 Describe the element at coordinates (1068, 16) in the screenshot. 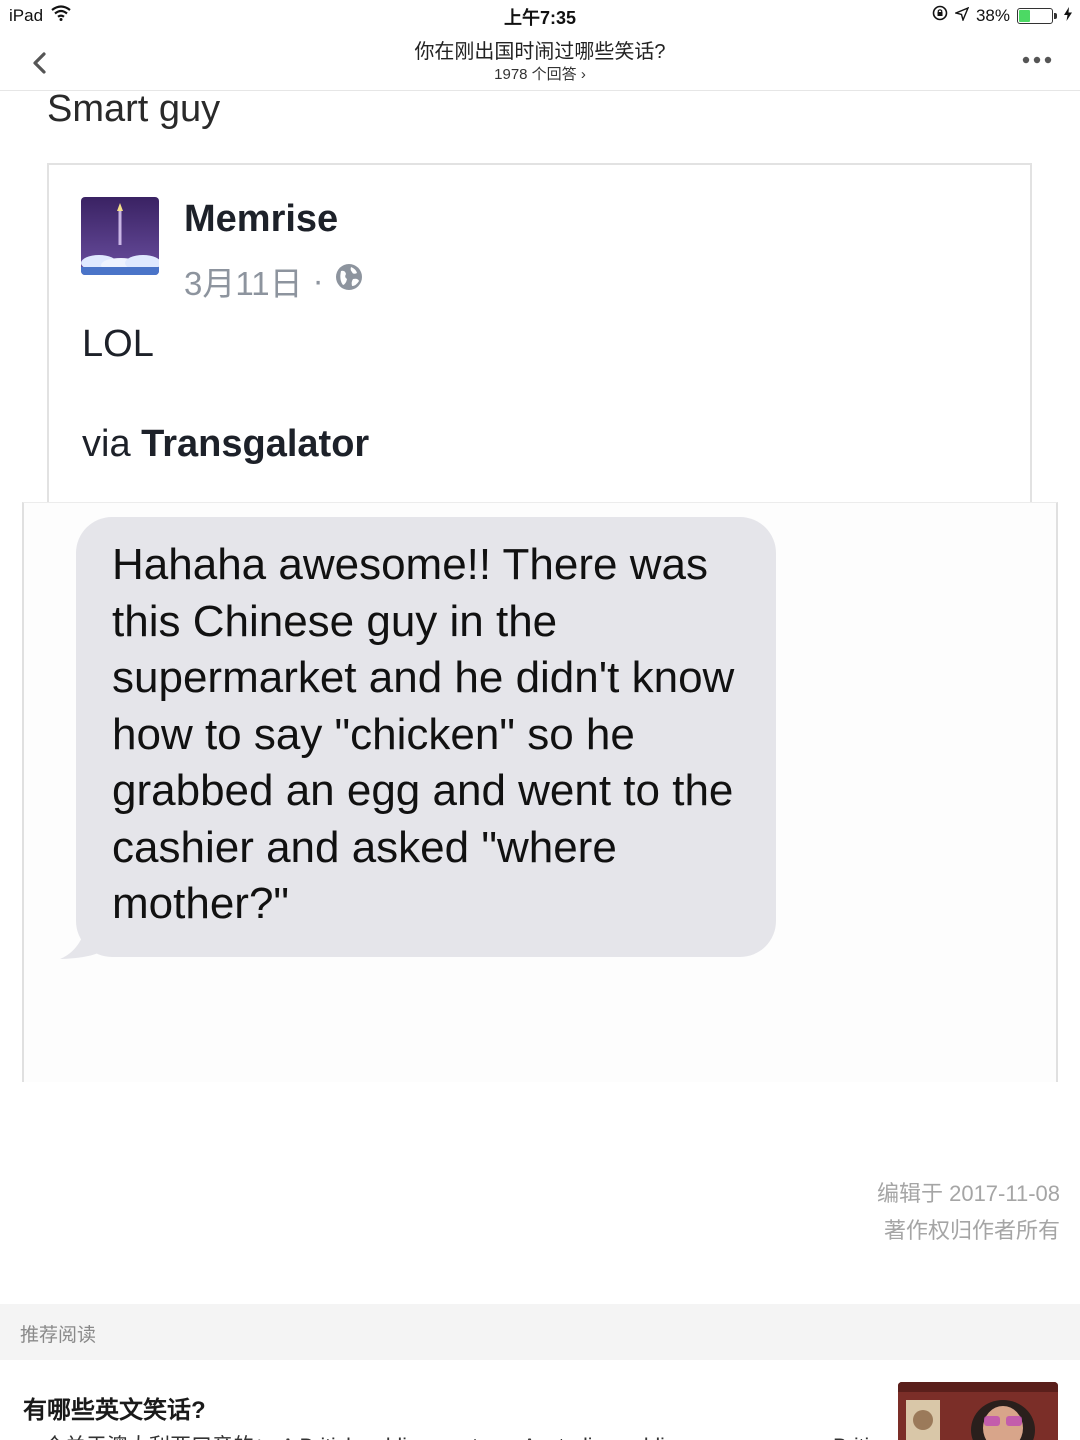

I see `charging-icon` at that location.